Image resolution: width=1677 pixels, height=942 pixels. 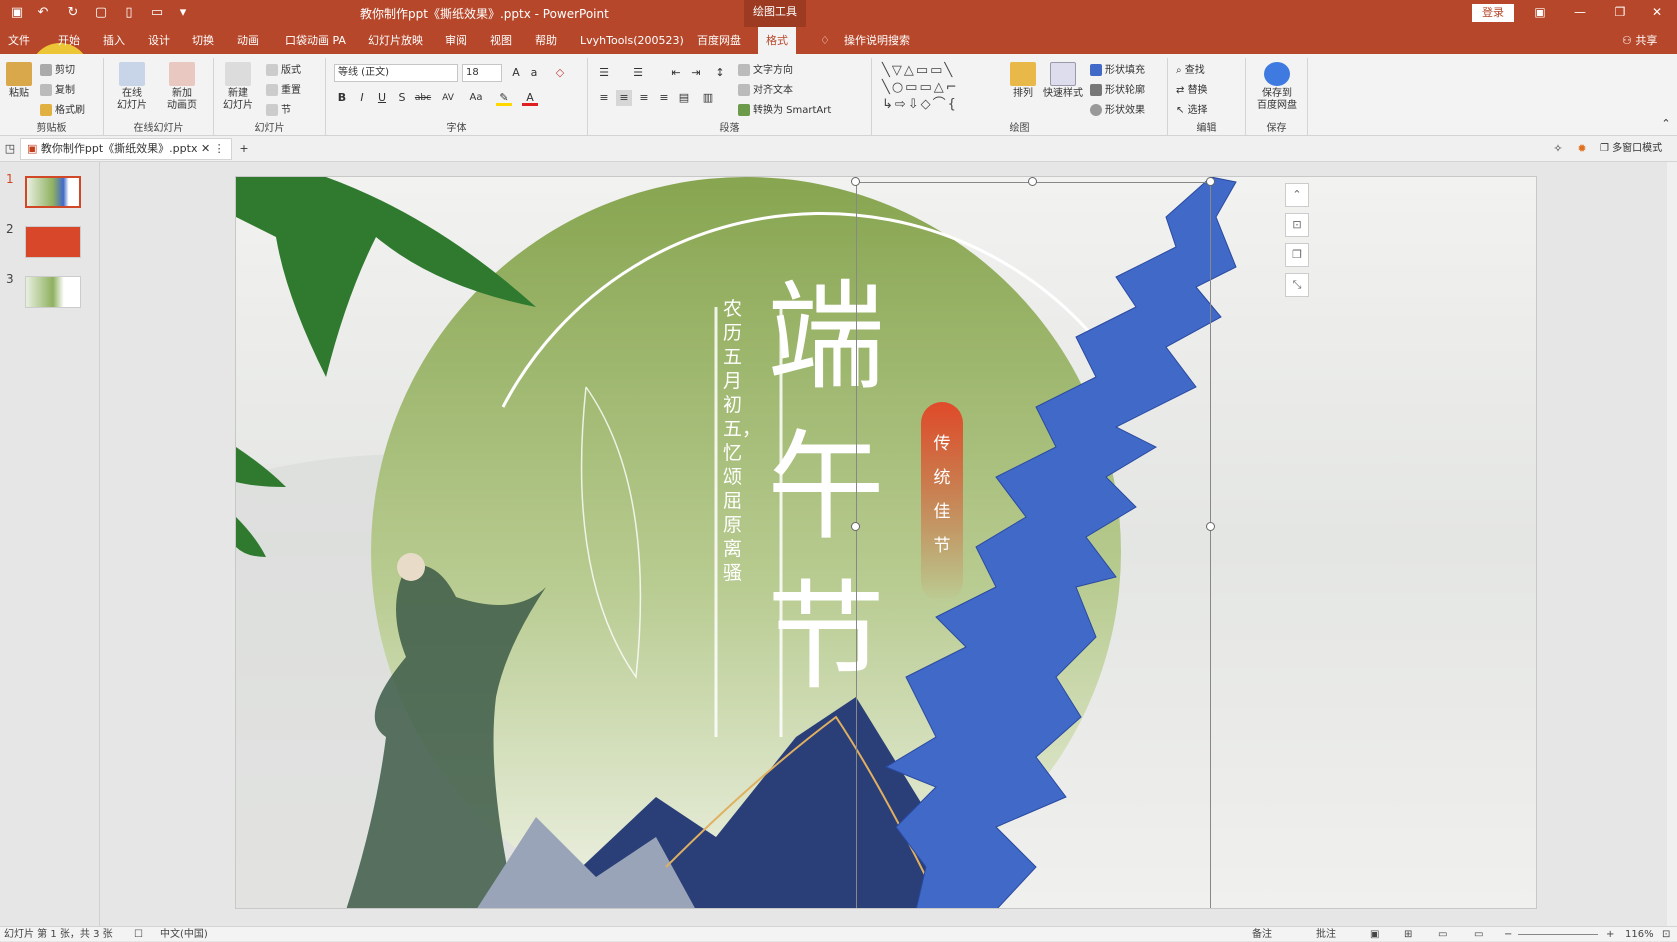 I want to click on zoom-slider, so click(x=1558, y=934).